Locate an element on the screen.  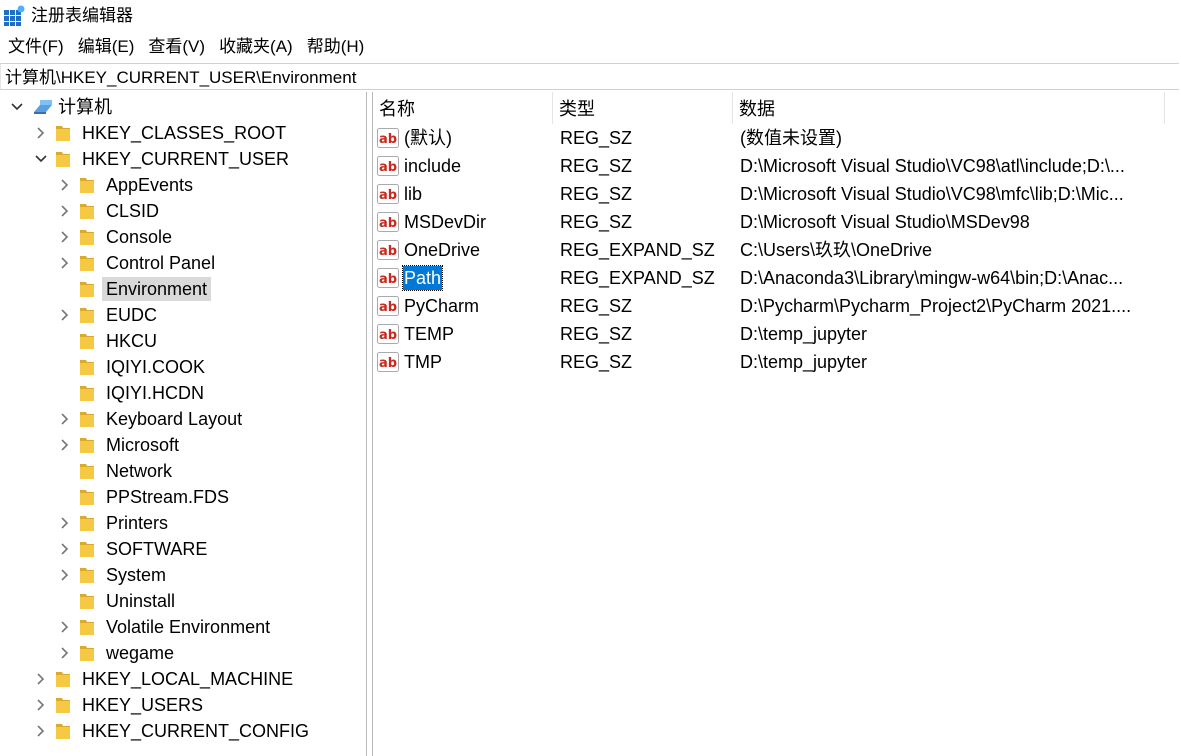
tree-item-label: Keyboard Layout is located at coordinates (174, 419).